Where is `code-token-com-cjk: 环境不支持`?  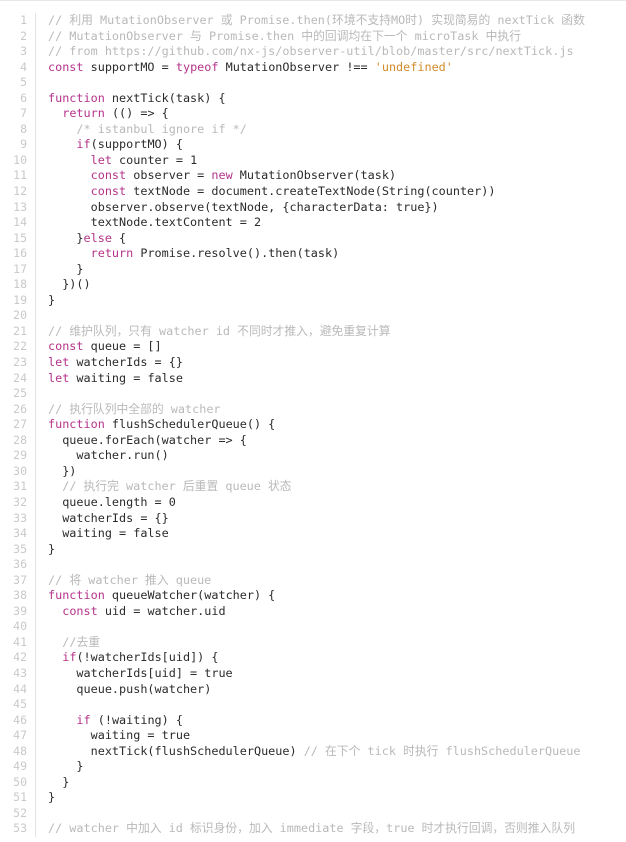 code-token-com-cjk: 环境不支持 is located at coordinates (362, 20).